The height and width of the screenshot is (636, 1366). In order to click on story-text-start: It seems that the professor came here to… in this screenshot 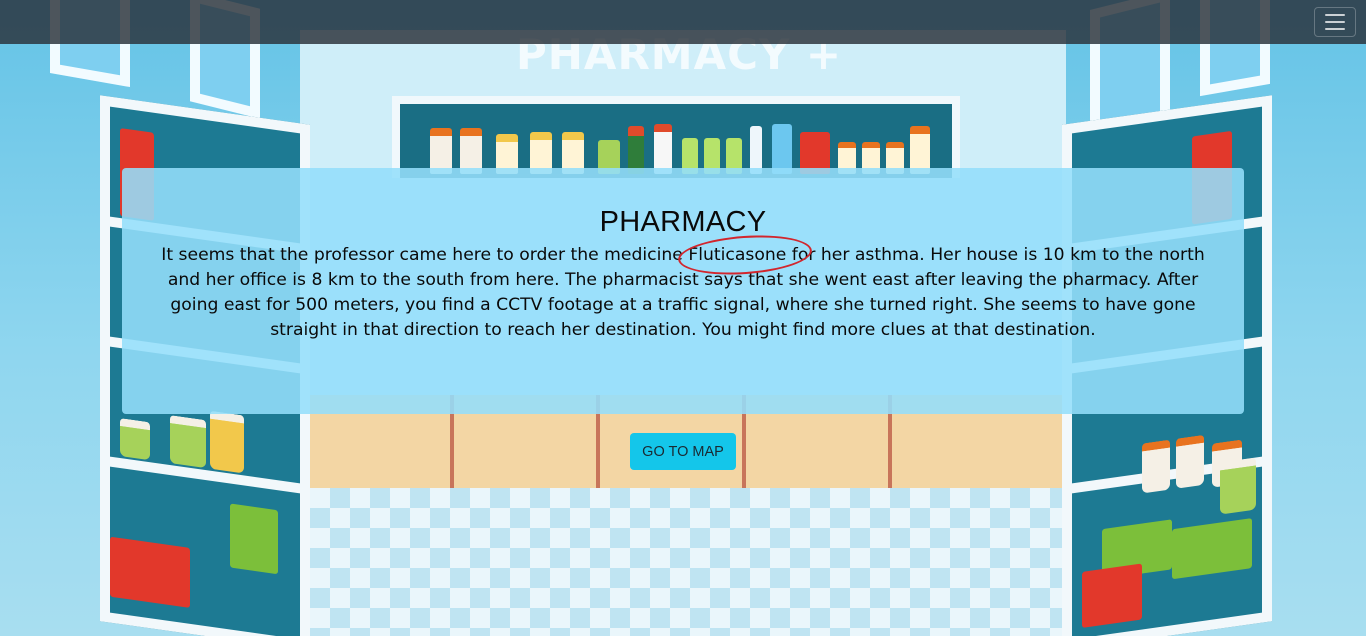, I will do `click(425, 255)`.